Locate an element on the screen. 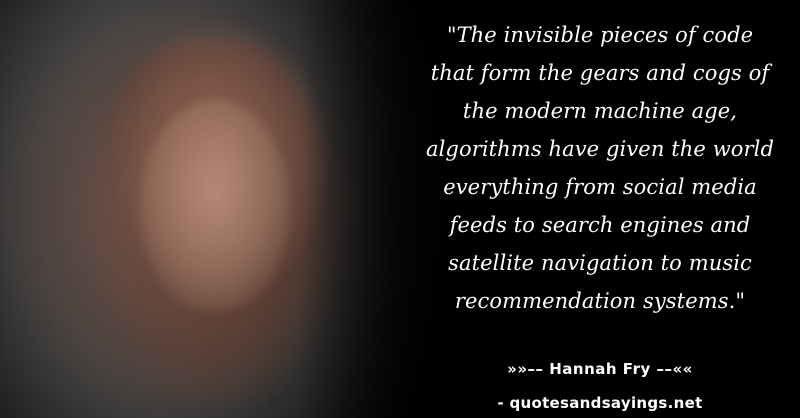  quote-author: »»–– Hannah Fry ––«« is located at coordinates (600, 369).